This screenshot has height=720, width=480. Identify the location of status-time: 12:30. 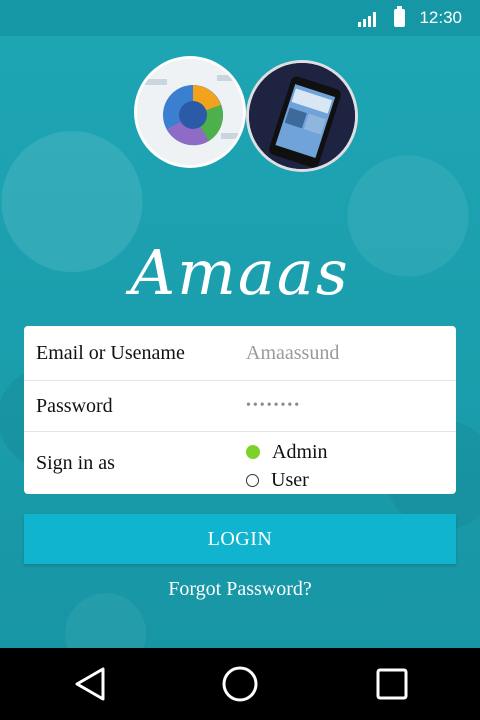
(440, 17).